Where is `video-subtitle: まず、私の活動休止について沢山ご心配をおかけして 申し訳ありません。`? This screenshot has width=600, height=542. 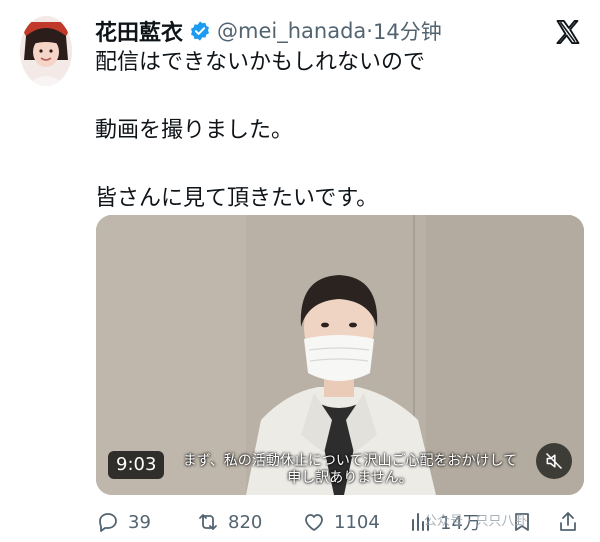
video-subtitle: まず、私の活動休止について沢山ご心配をおかけして 申し訳ありません。 is located at coordinates (350, 470).